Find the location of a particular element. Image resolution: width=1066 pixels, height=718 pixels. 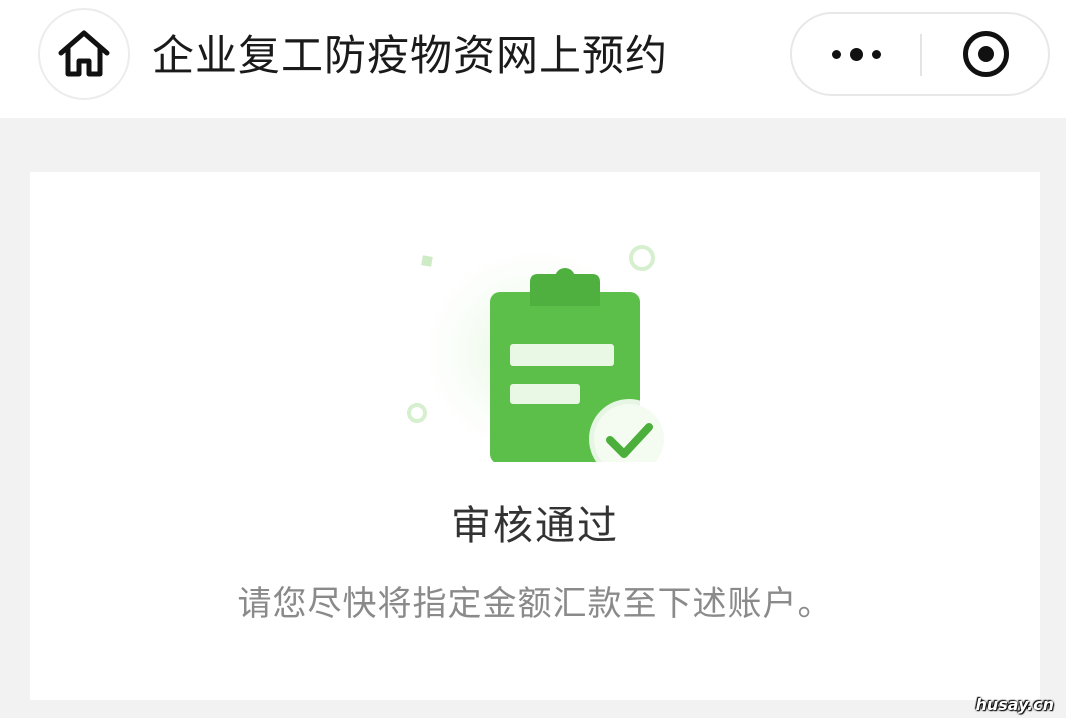

menu-capsule is located at coordinates (920, 54).